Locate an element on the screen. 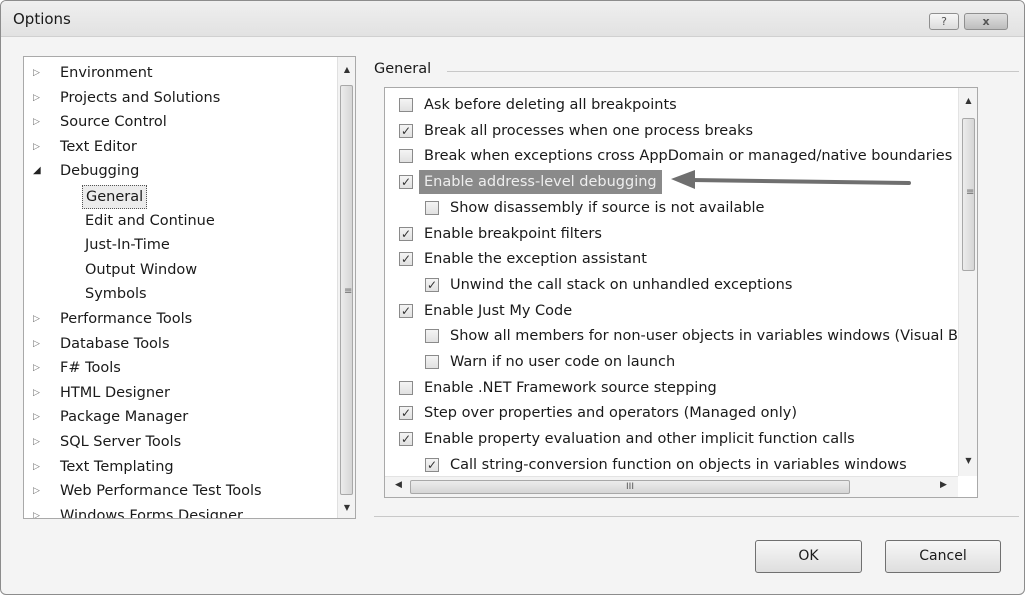  tree-item-f-tools: ▷ F# Tools is located at coordinates (179, 368).